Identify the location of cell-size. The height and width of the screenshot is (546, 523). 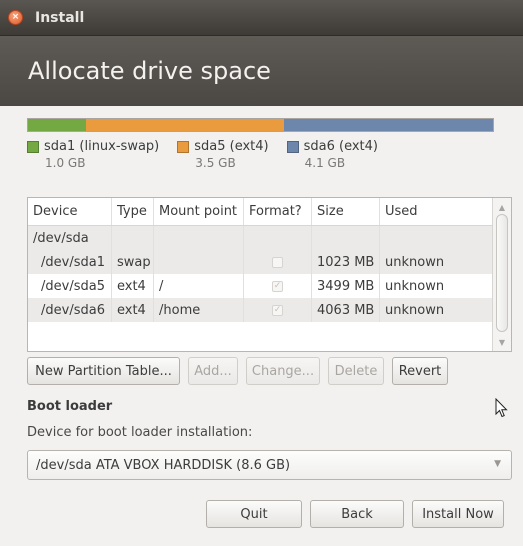
(346, 238).